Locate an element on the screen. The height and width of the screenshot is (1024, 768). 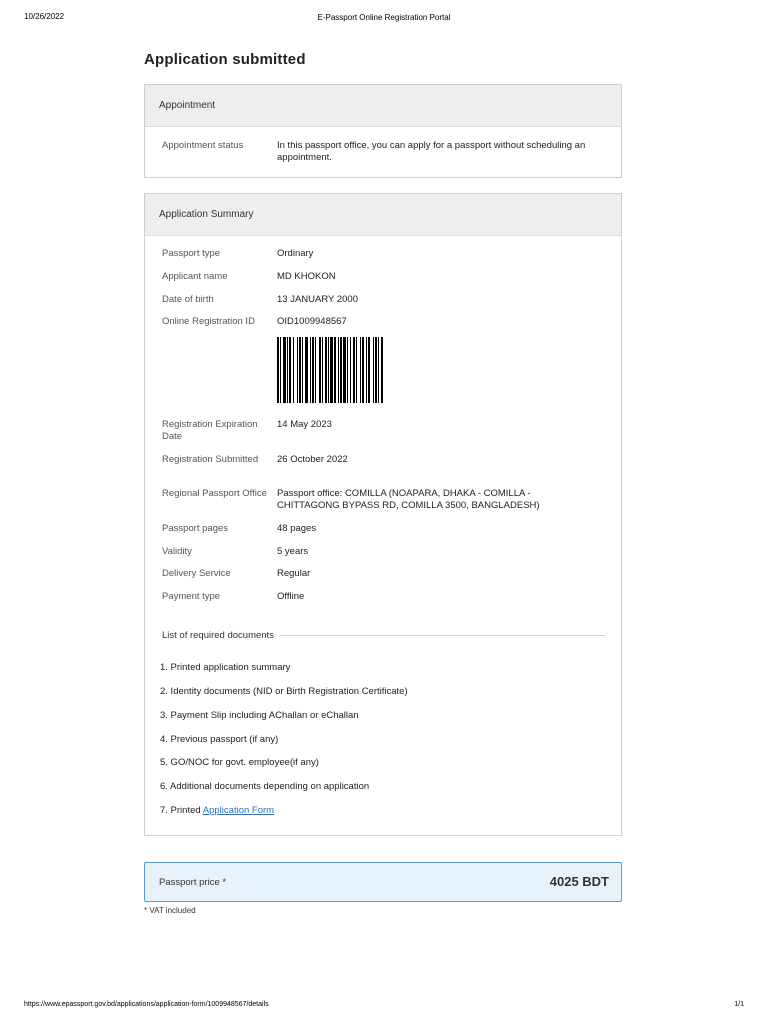
summary-value: 14 May 2023 is located at coordinates (304, 424).